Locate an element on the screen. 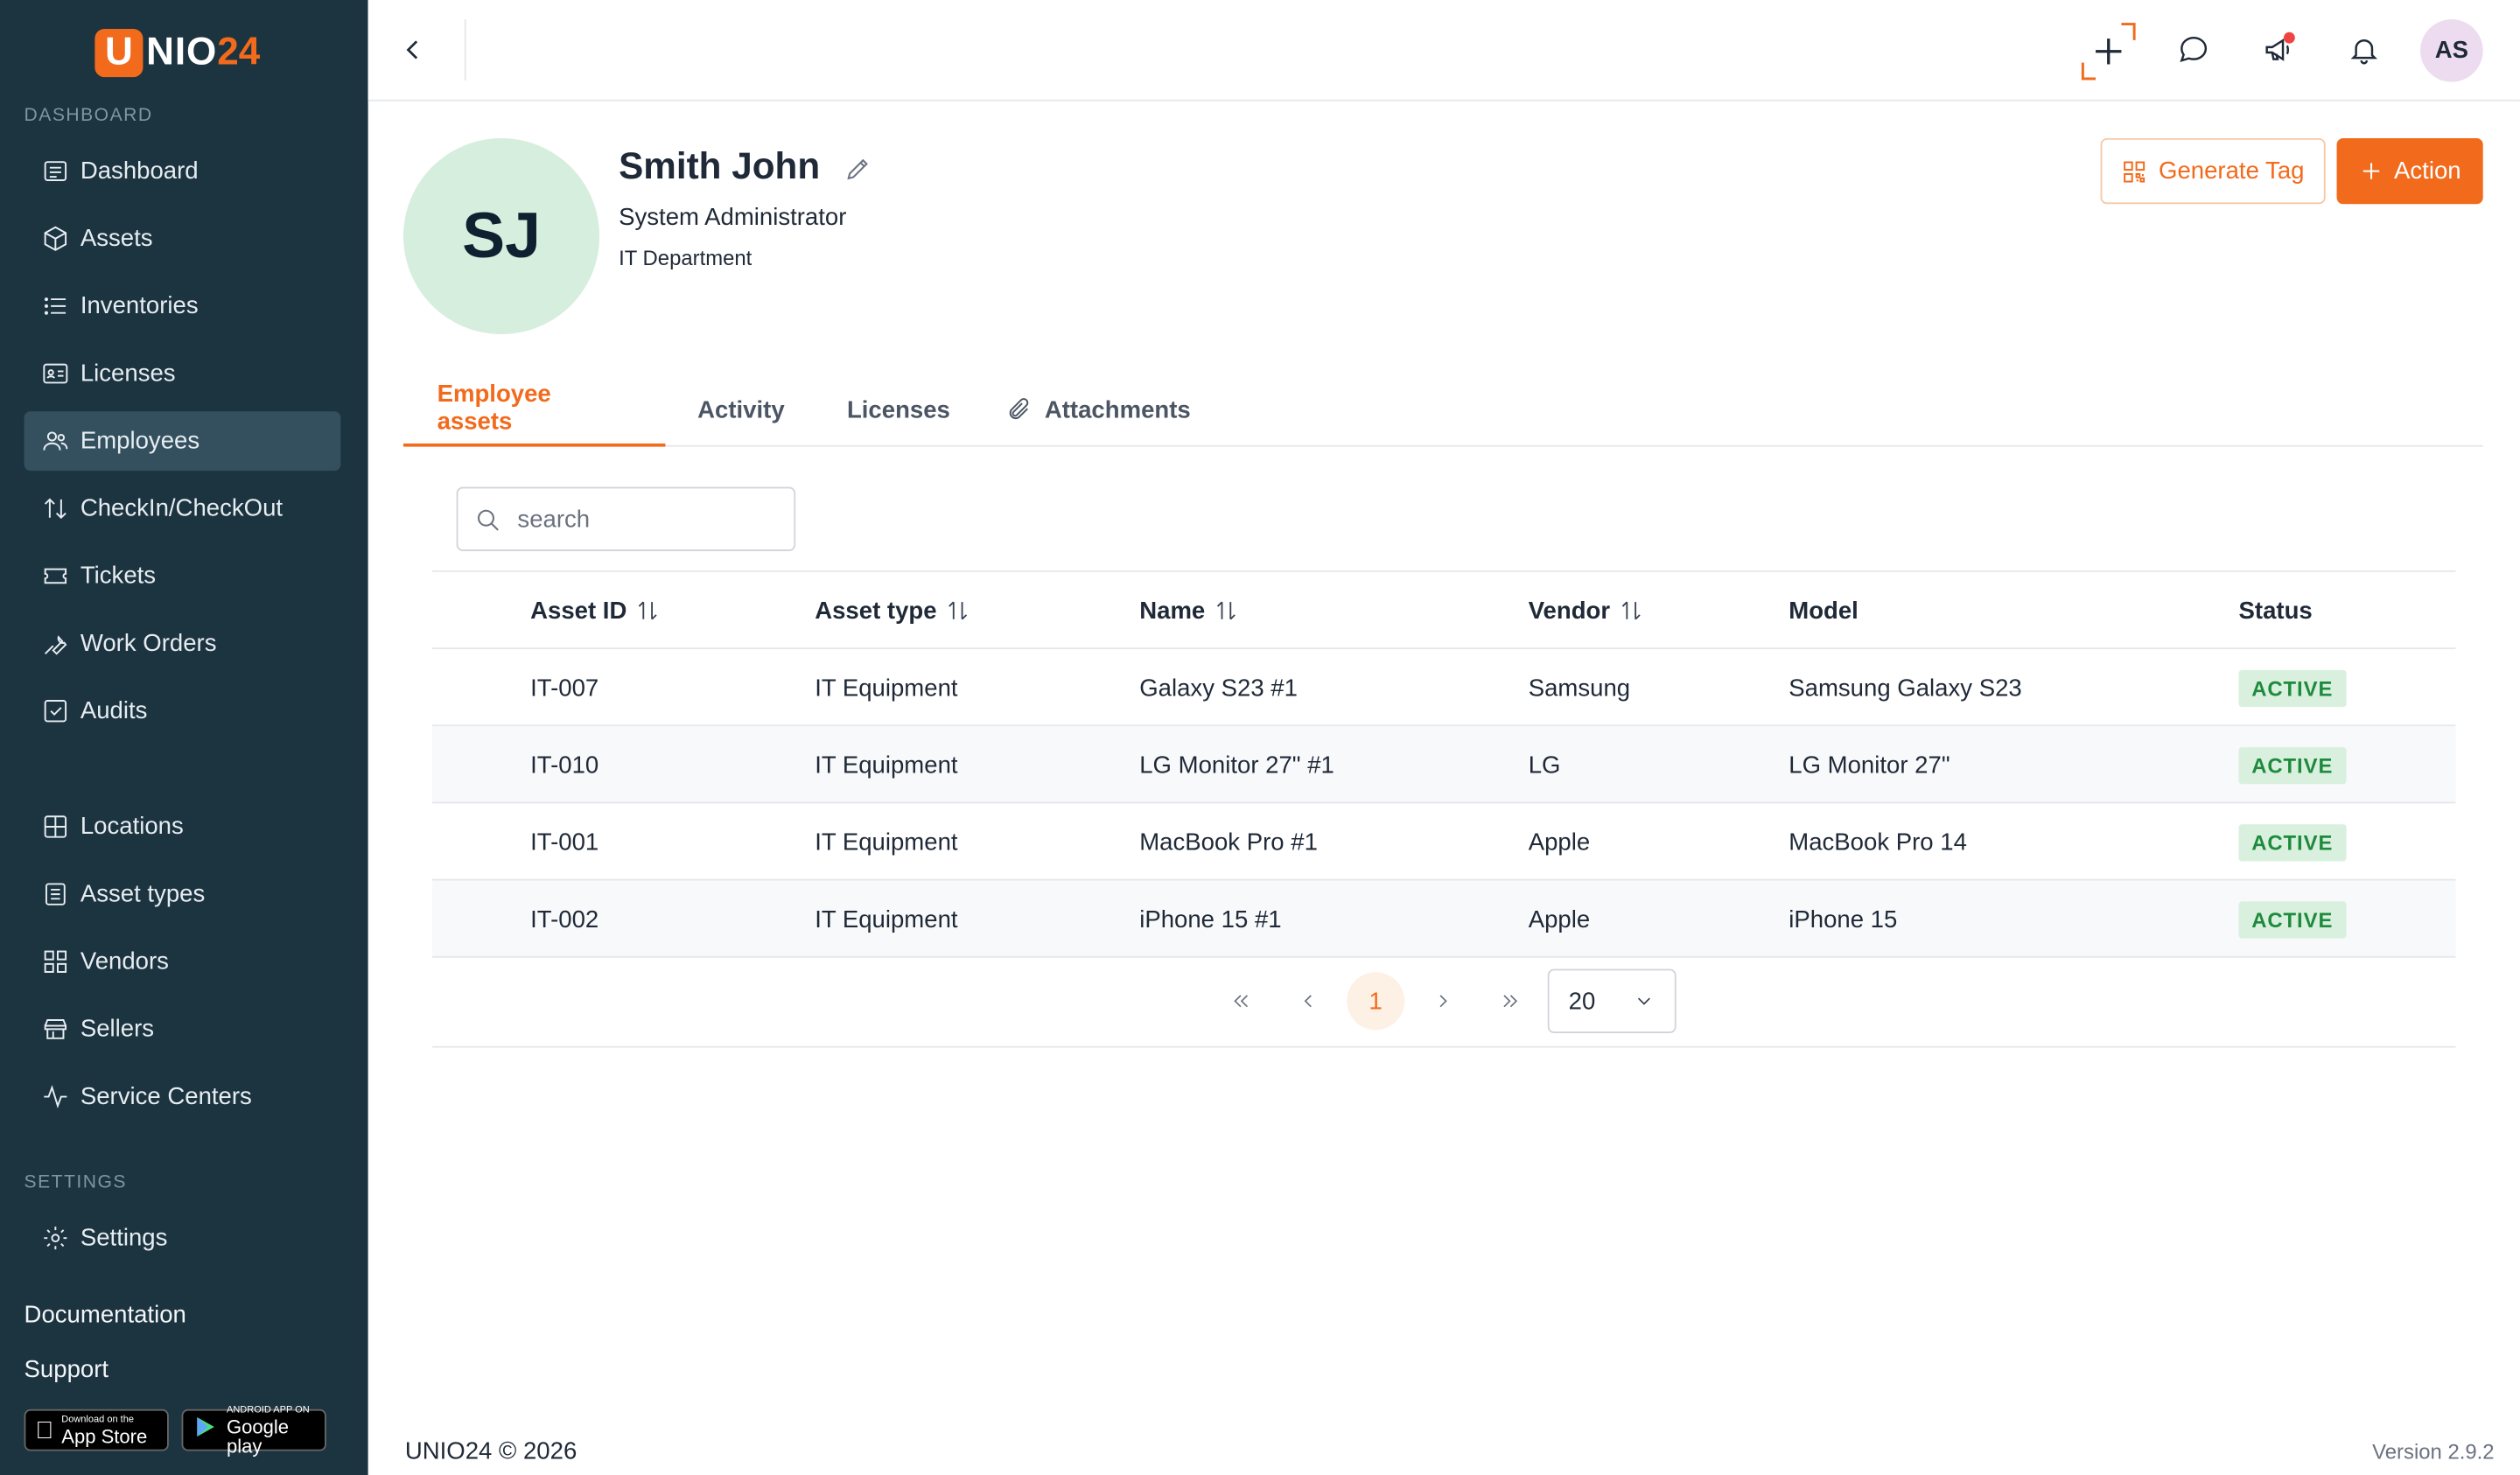 This screenshot has height=1475, width=2520. sidebar-item-inventories: Inventories is located at coordinates (182, 306).